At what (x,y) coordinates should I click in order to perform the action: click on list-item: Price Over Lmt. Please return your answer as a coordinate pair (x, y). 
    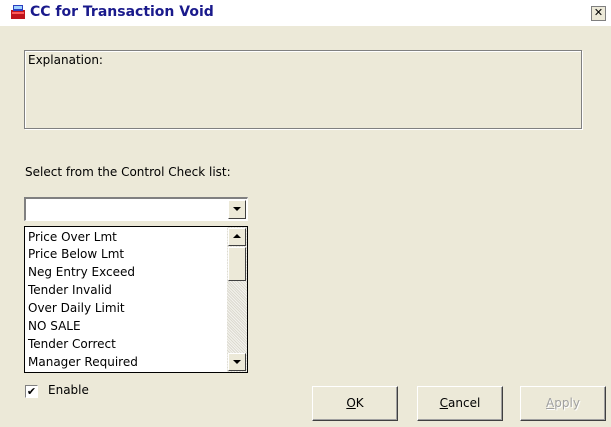
    Looking at the image, I should click on (124, 236).